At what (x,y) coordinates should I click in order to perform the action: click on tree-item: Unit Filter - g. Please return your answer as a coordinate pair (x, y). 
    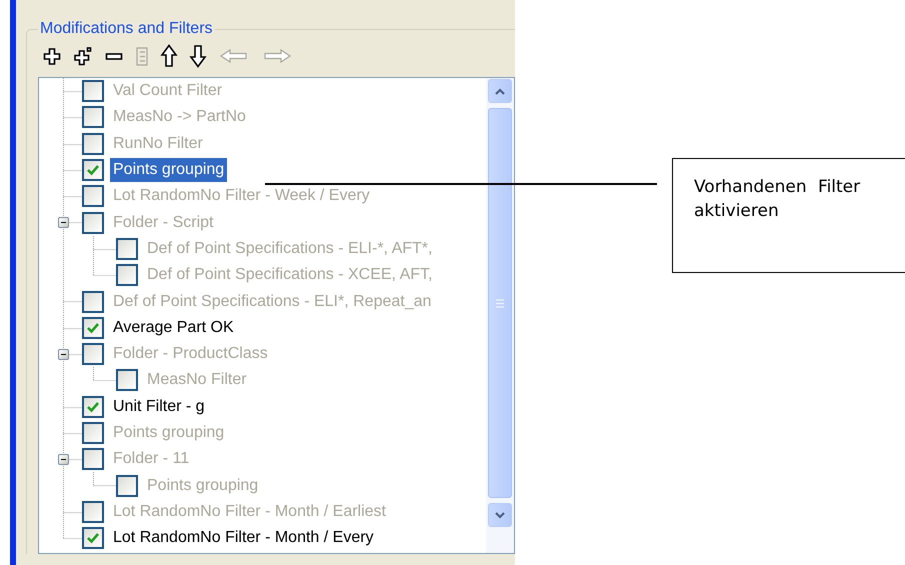
    Looking at the image, I should click on (269, 407).